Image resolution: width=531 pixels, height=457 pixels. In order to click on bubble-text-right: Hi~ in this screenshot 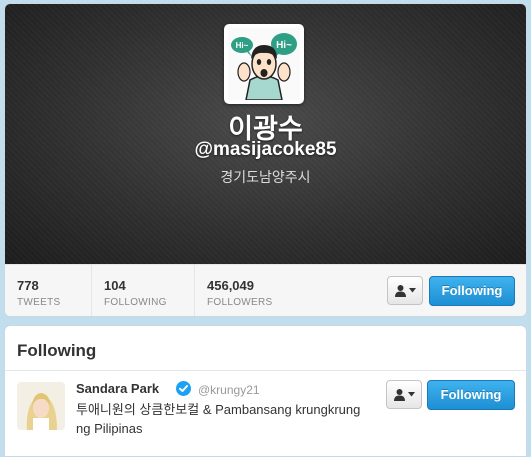, I will do `click(284, 45)`.